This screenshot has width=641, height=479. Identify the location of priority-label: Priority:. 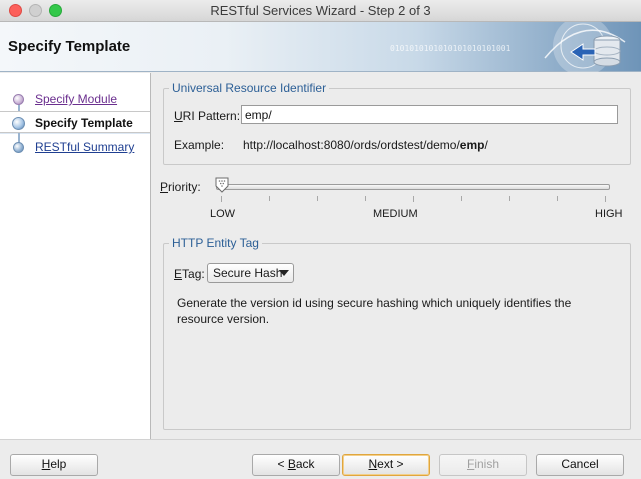
(180, 187).